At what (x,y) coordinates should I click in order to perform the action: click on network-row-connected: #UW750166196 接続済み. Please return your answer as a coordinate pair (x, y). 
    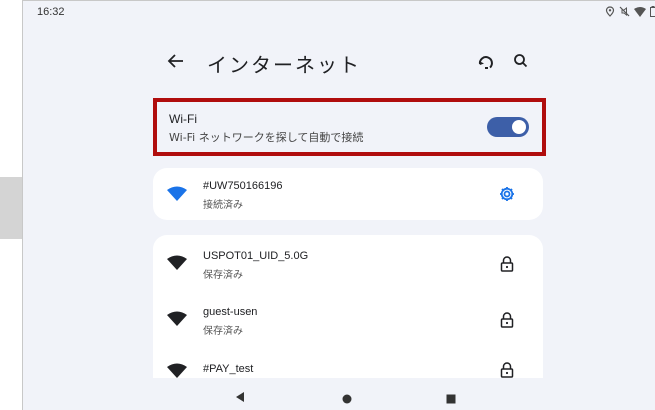
    Looking at the image, I should click on (348, 194).